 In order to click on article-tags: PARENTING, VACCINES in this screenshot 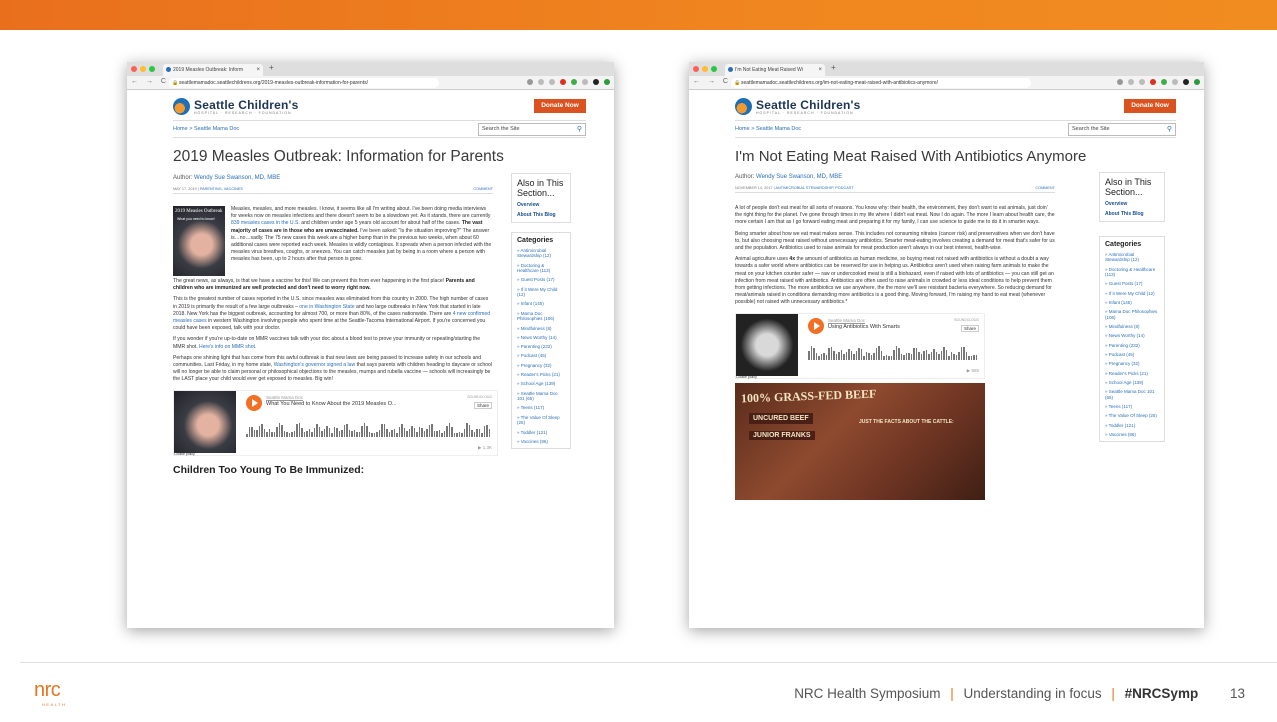, I will do `click(221, 189)`.